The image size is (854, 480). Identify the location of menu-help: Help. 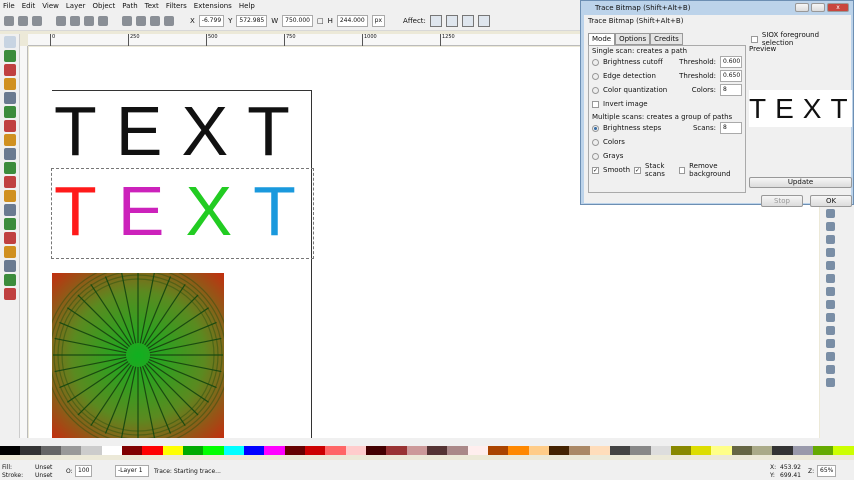
(247, 6).